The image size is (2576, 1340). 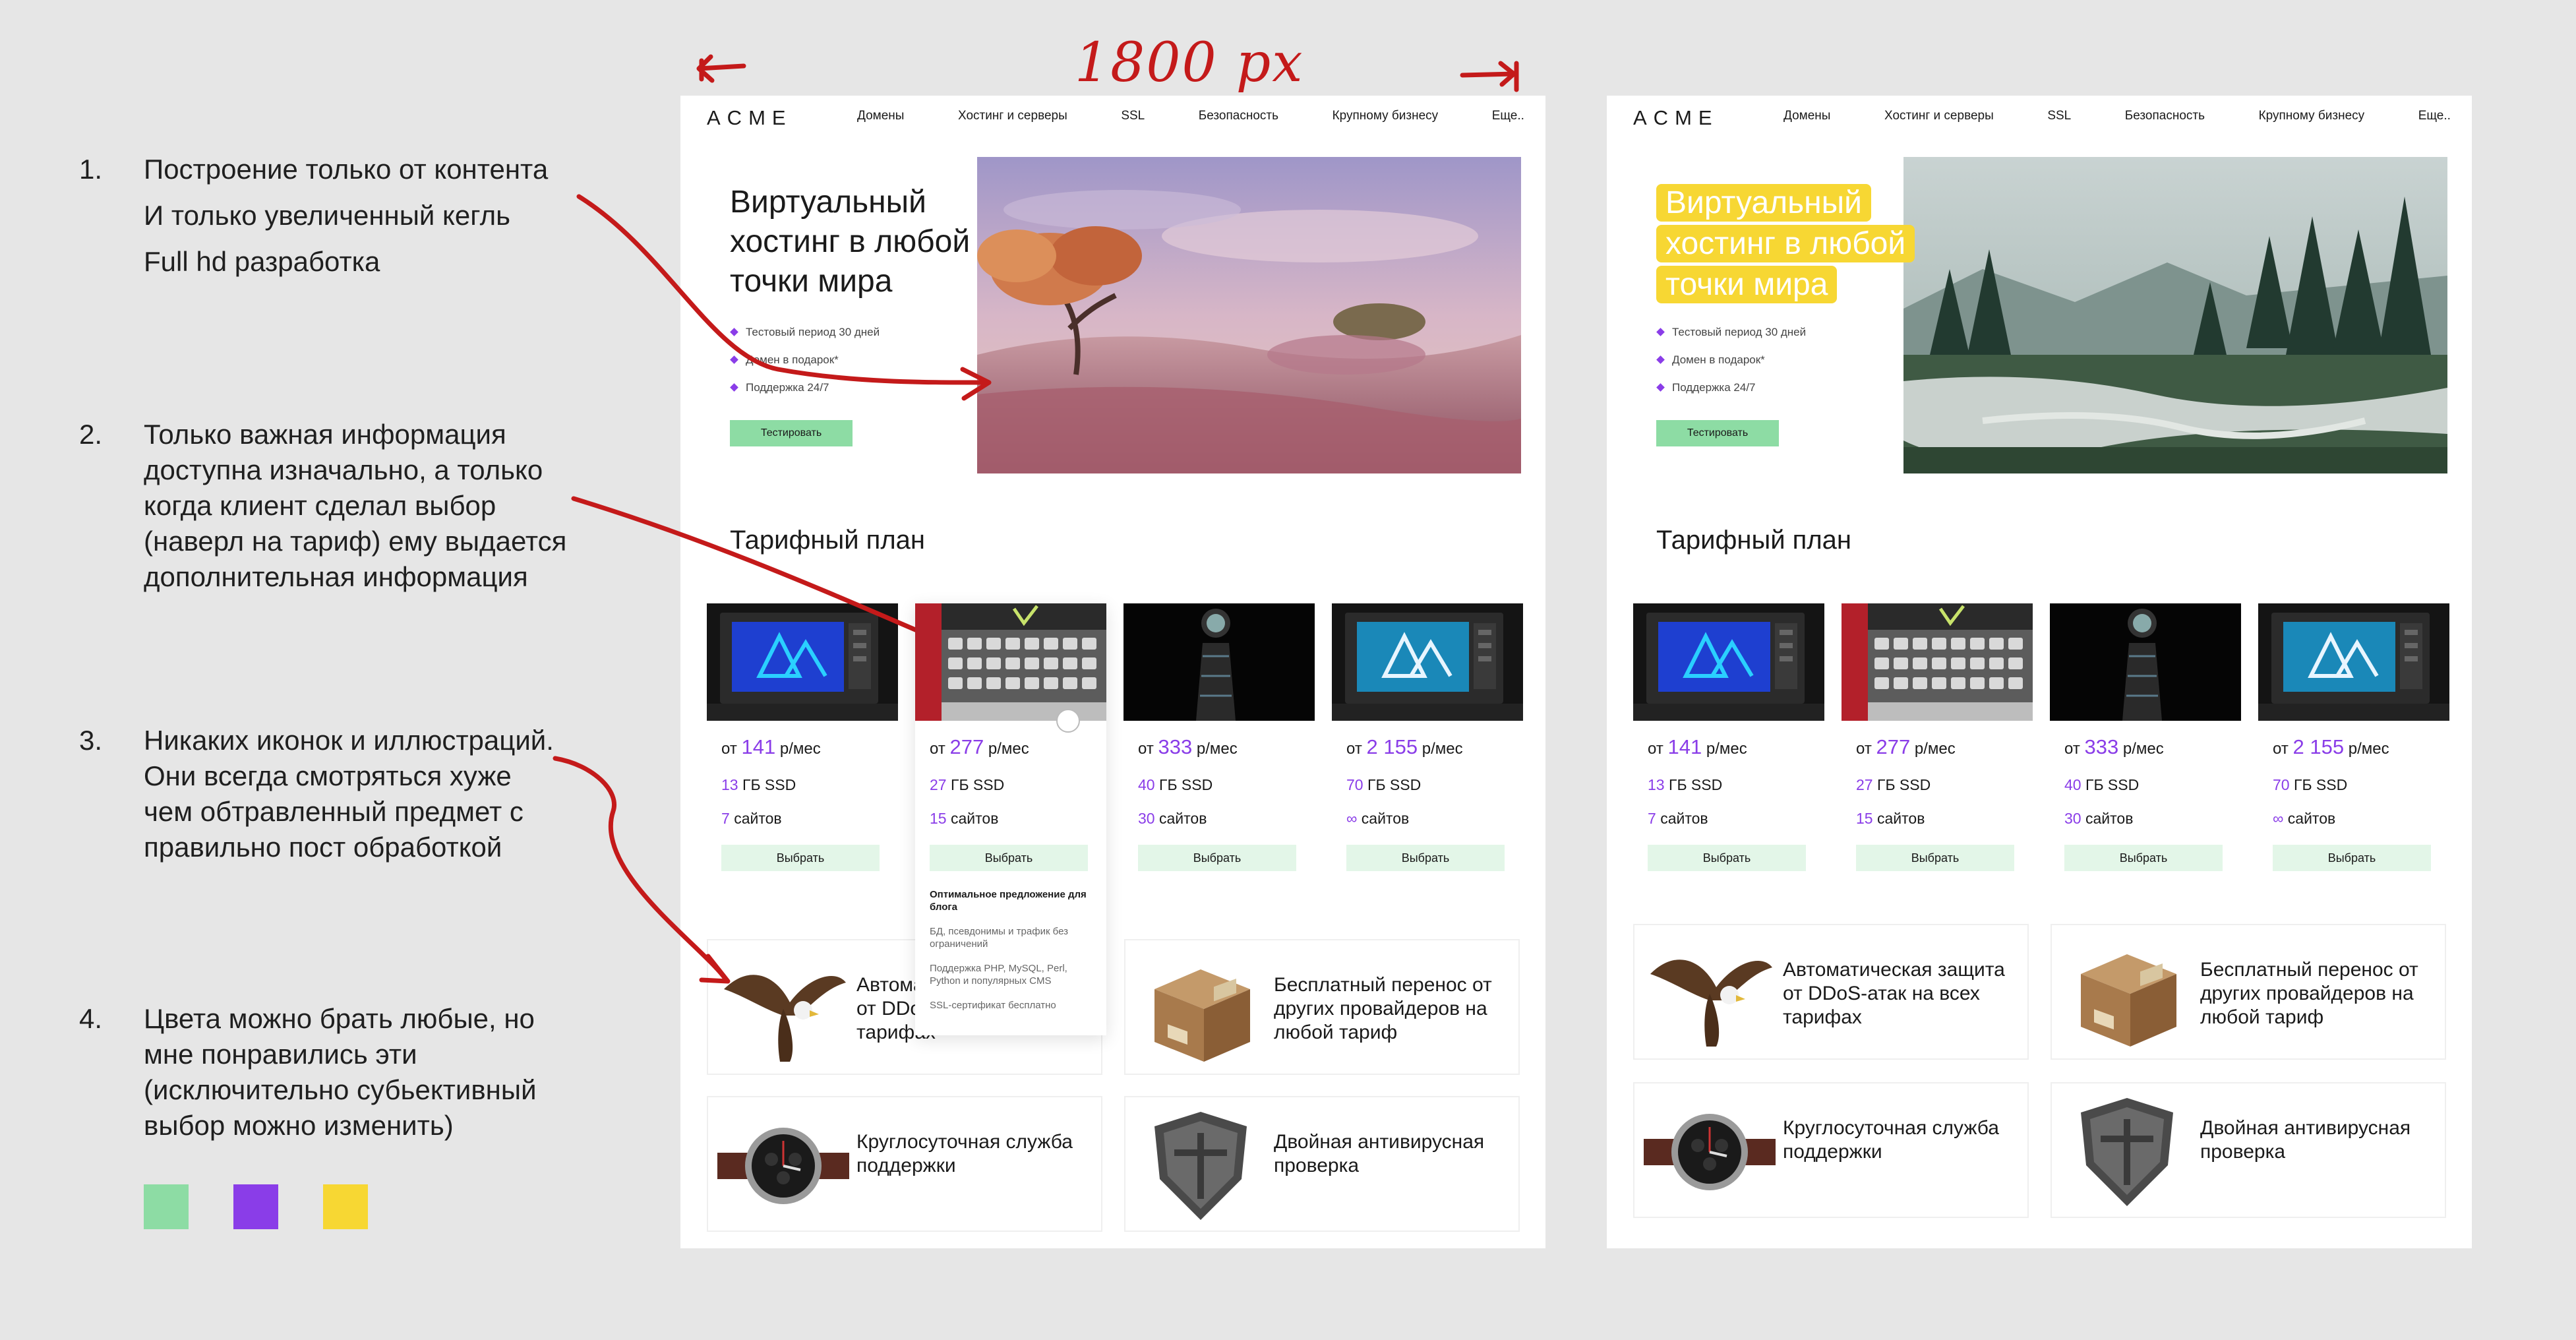 I want to click on price-value: 2 155, so click(x=2318, y=746).